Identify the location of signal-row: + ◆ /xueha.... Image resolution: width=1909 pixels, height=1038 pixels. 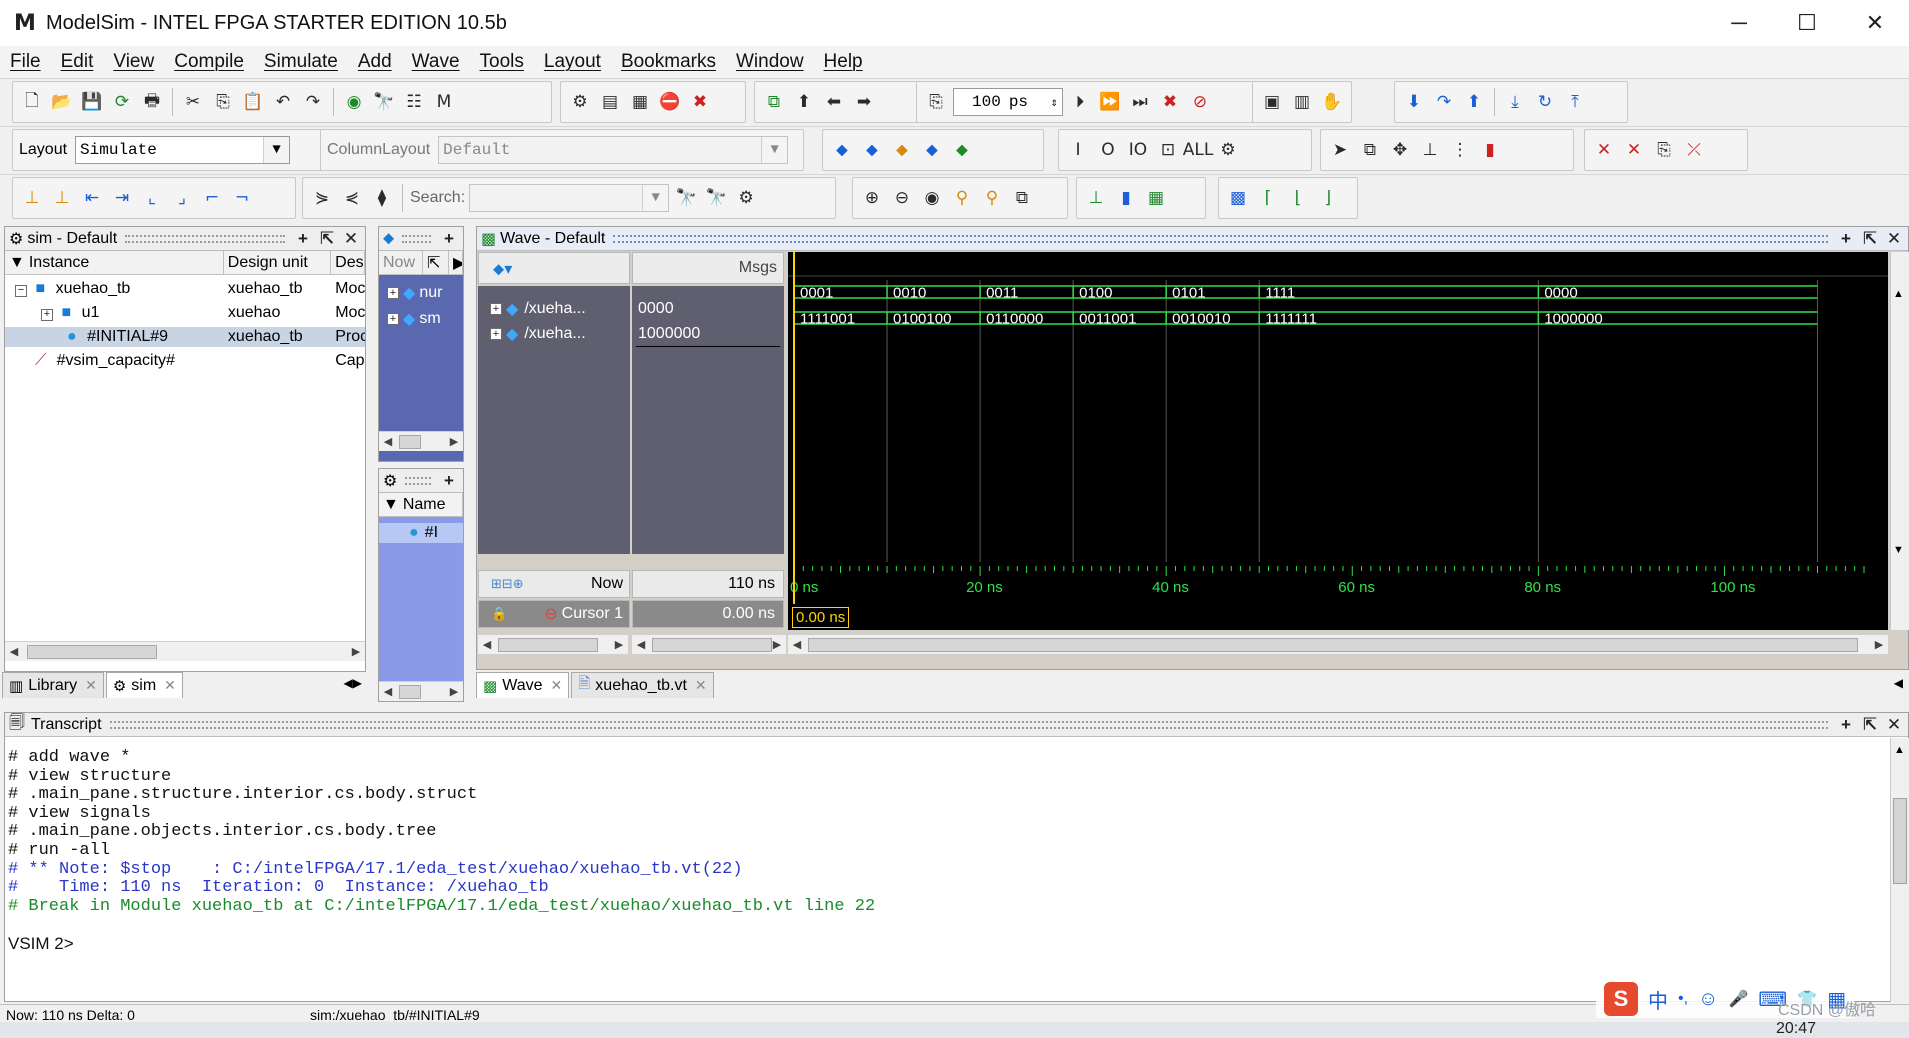
(538, 309).